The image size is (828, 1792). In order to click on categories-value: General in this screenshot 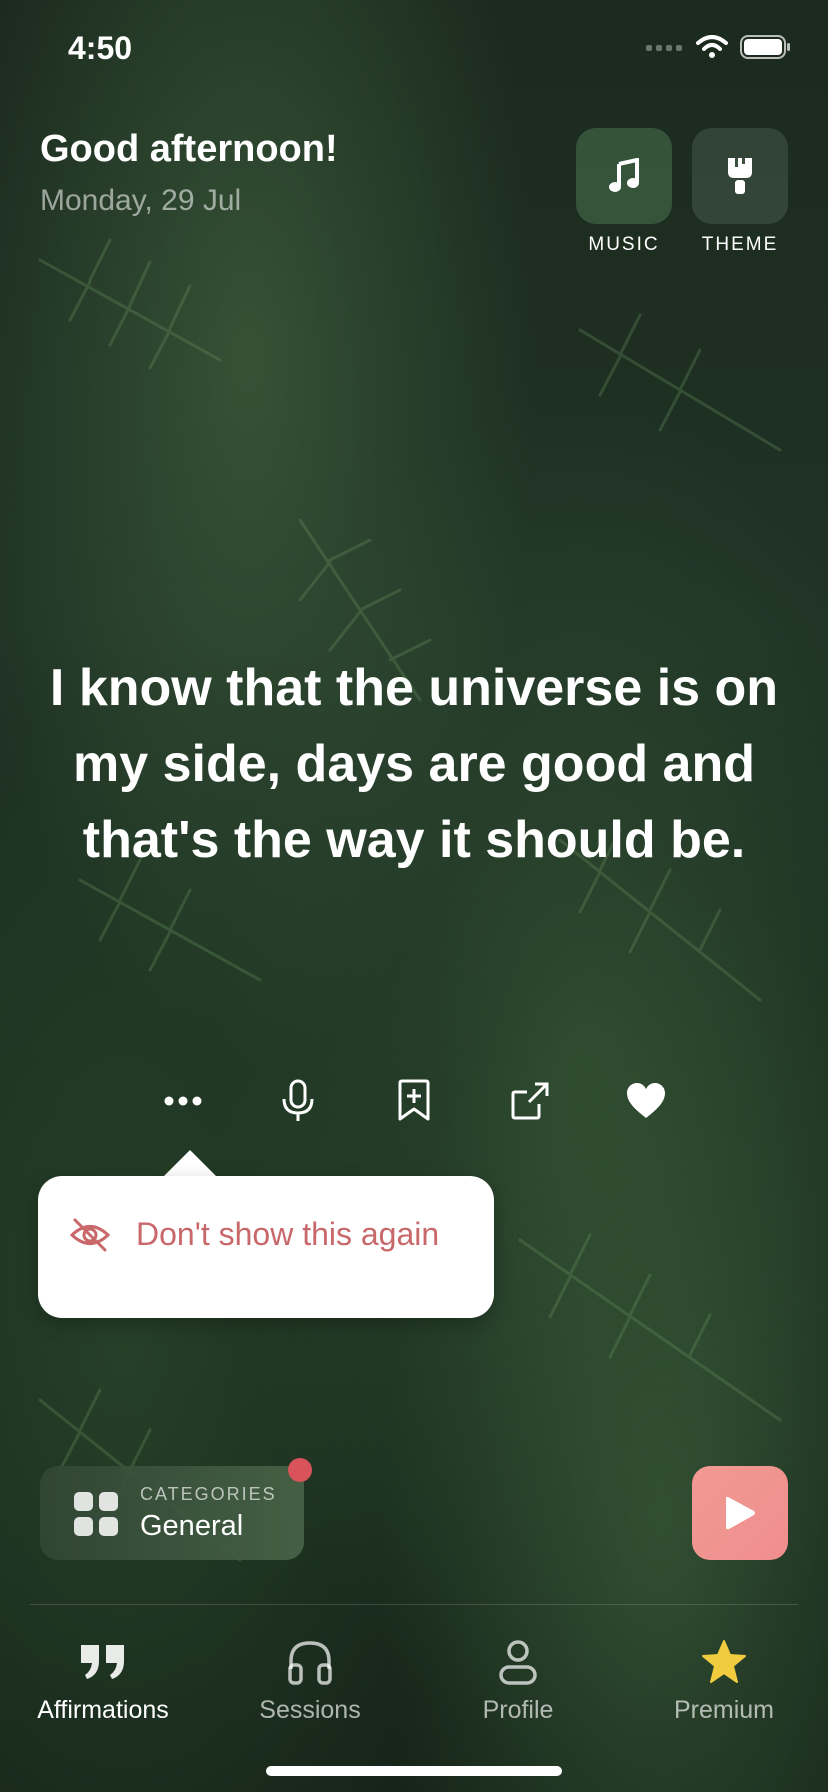, I will do `click(192, 1526)`.